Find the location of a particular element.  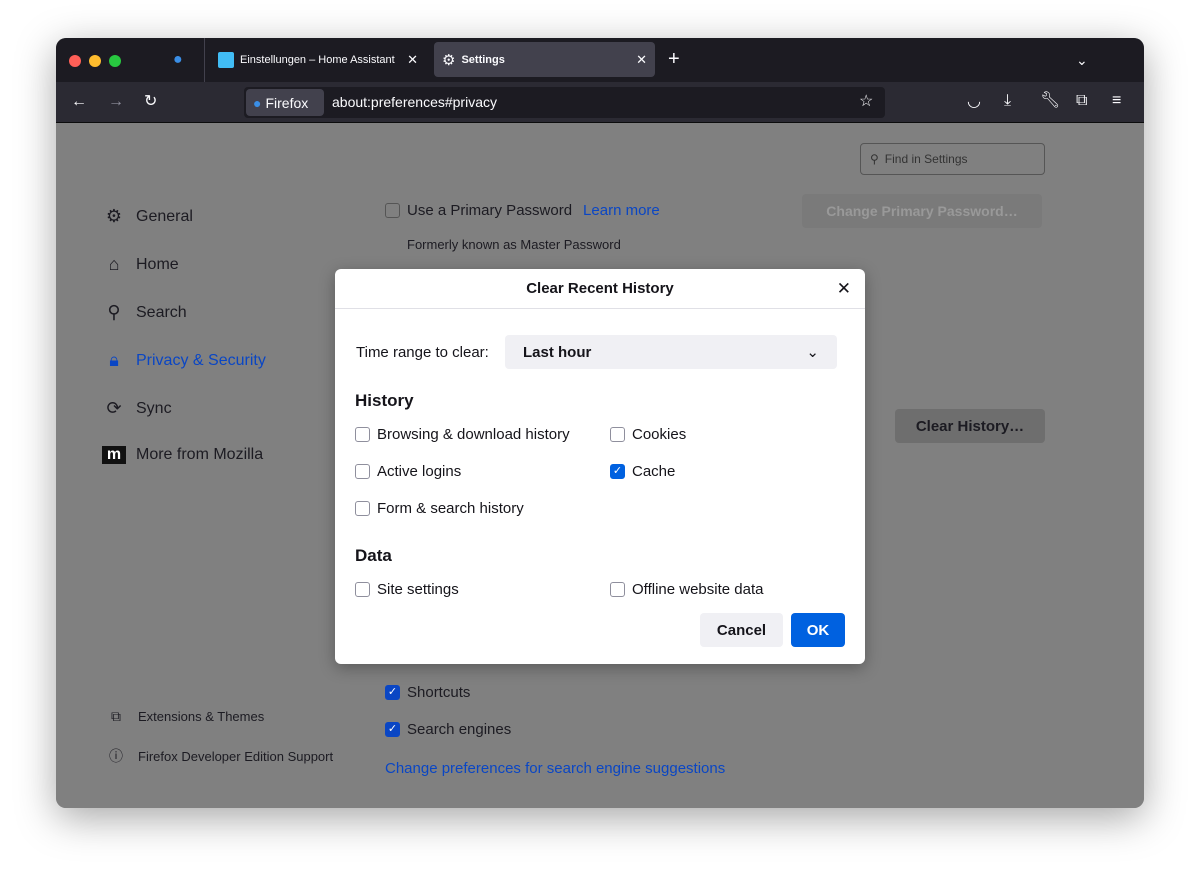

close-icon: ✕ is located at coordinates (844, 289).